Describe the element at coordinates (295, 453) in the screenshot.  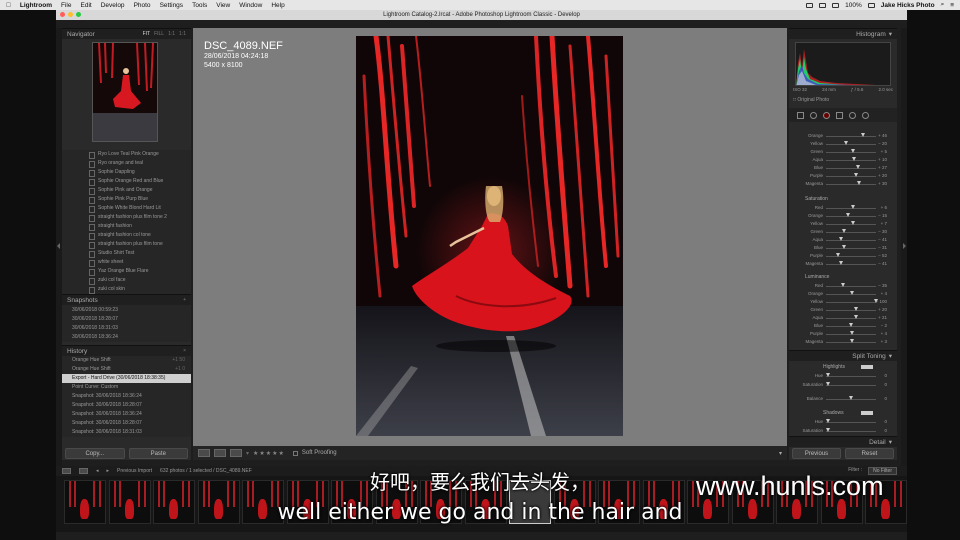
I see `soft-proofing-checkbox` at that location.